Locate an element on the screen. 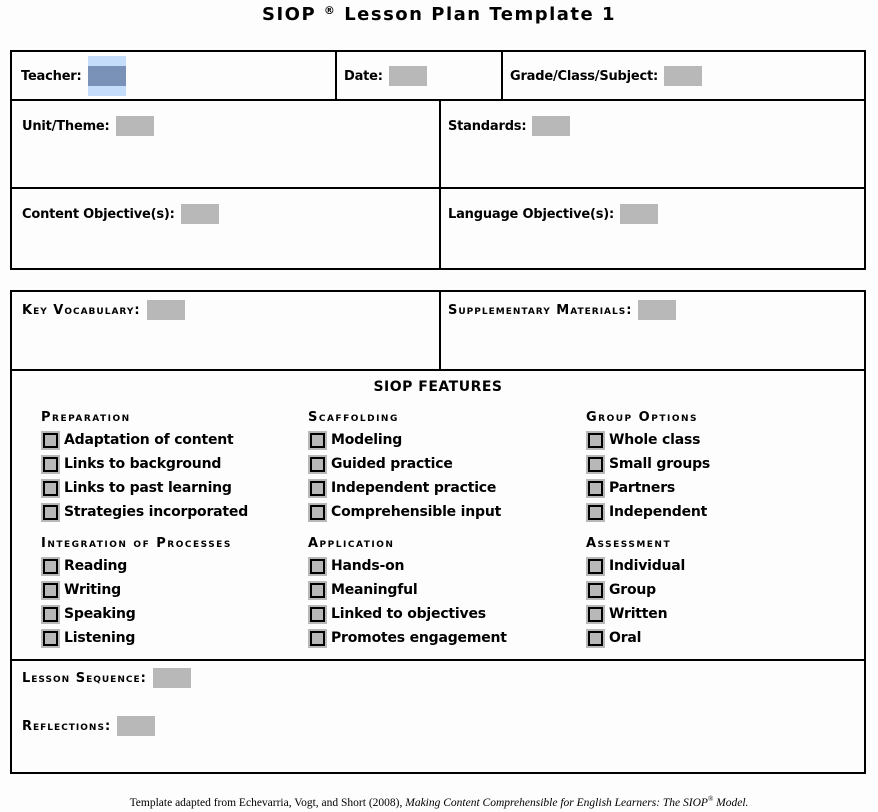 The height and width of the screenshot is (812, 878). feature-checkbox-item: Adaptation of content is located at coordinates (144, 440).